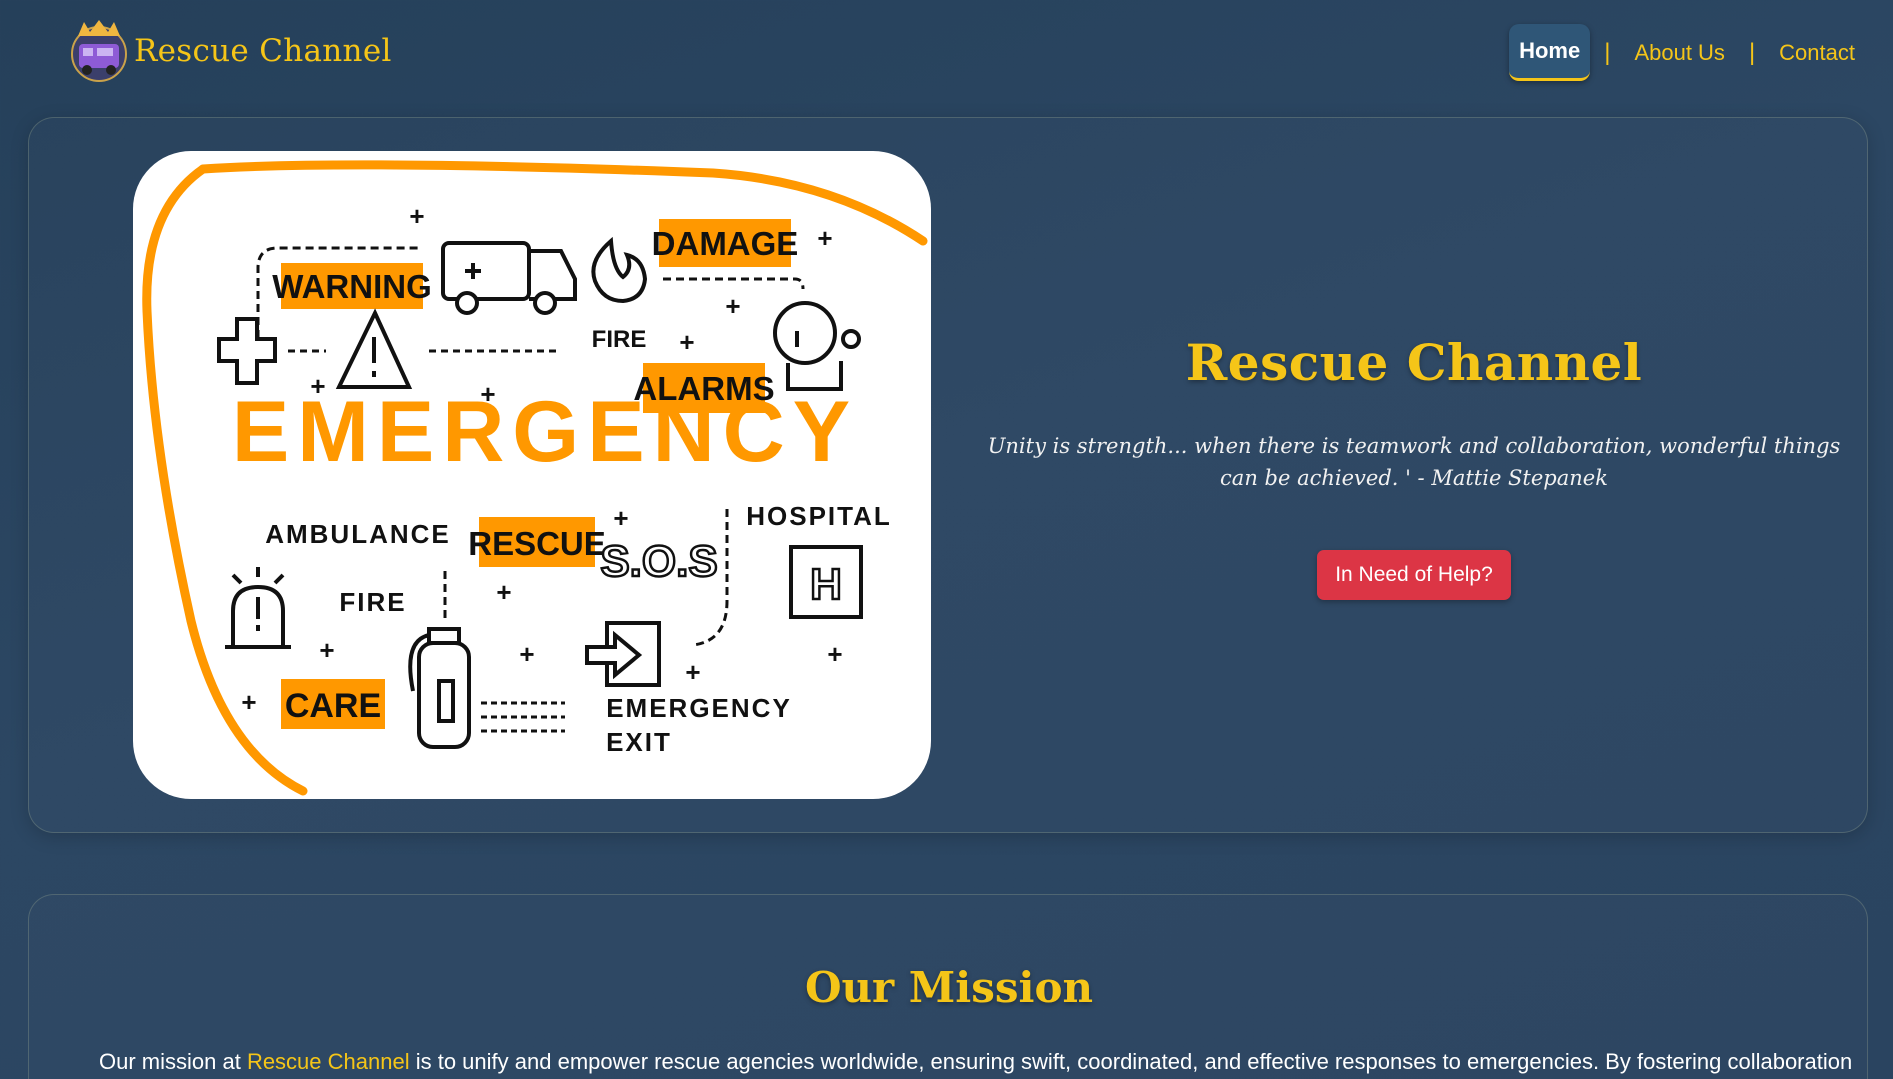 The height and width of the screenshot is (1079, 1893). Describe the element at coordinates (699, 708) in the screenshot. I see `word-emergency-exit-1: EMERGENCY` at that location.